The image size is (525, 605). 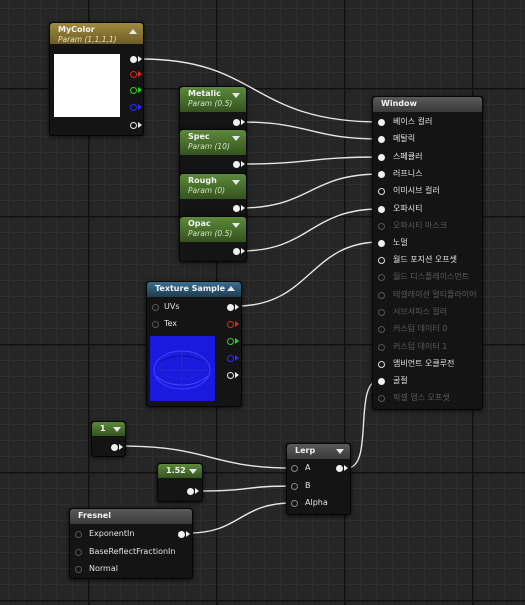 What do you see at coordinates (308, 467) in the screenshot?
I see `input-a-label: A` at bounding box center [308, 467].